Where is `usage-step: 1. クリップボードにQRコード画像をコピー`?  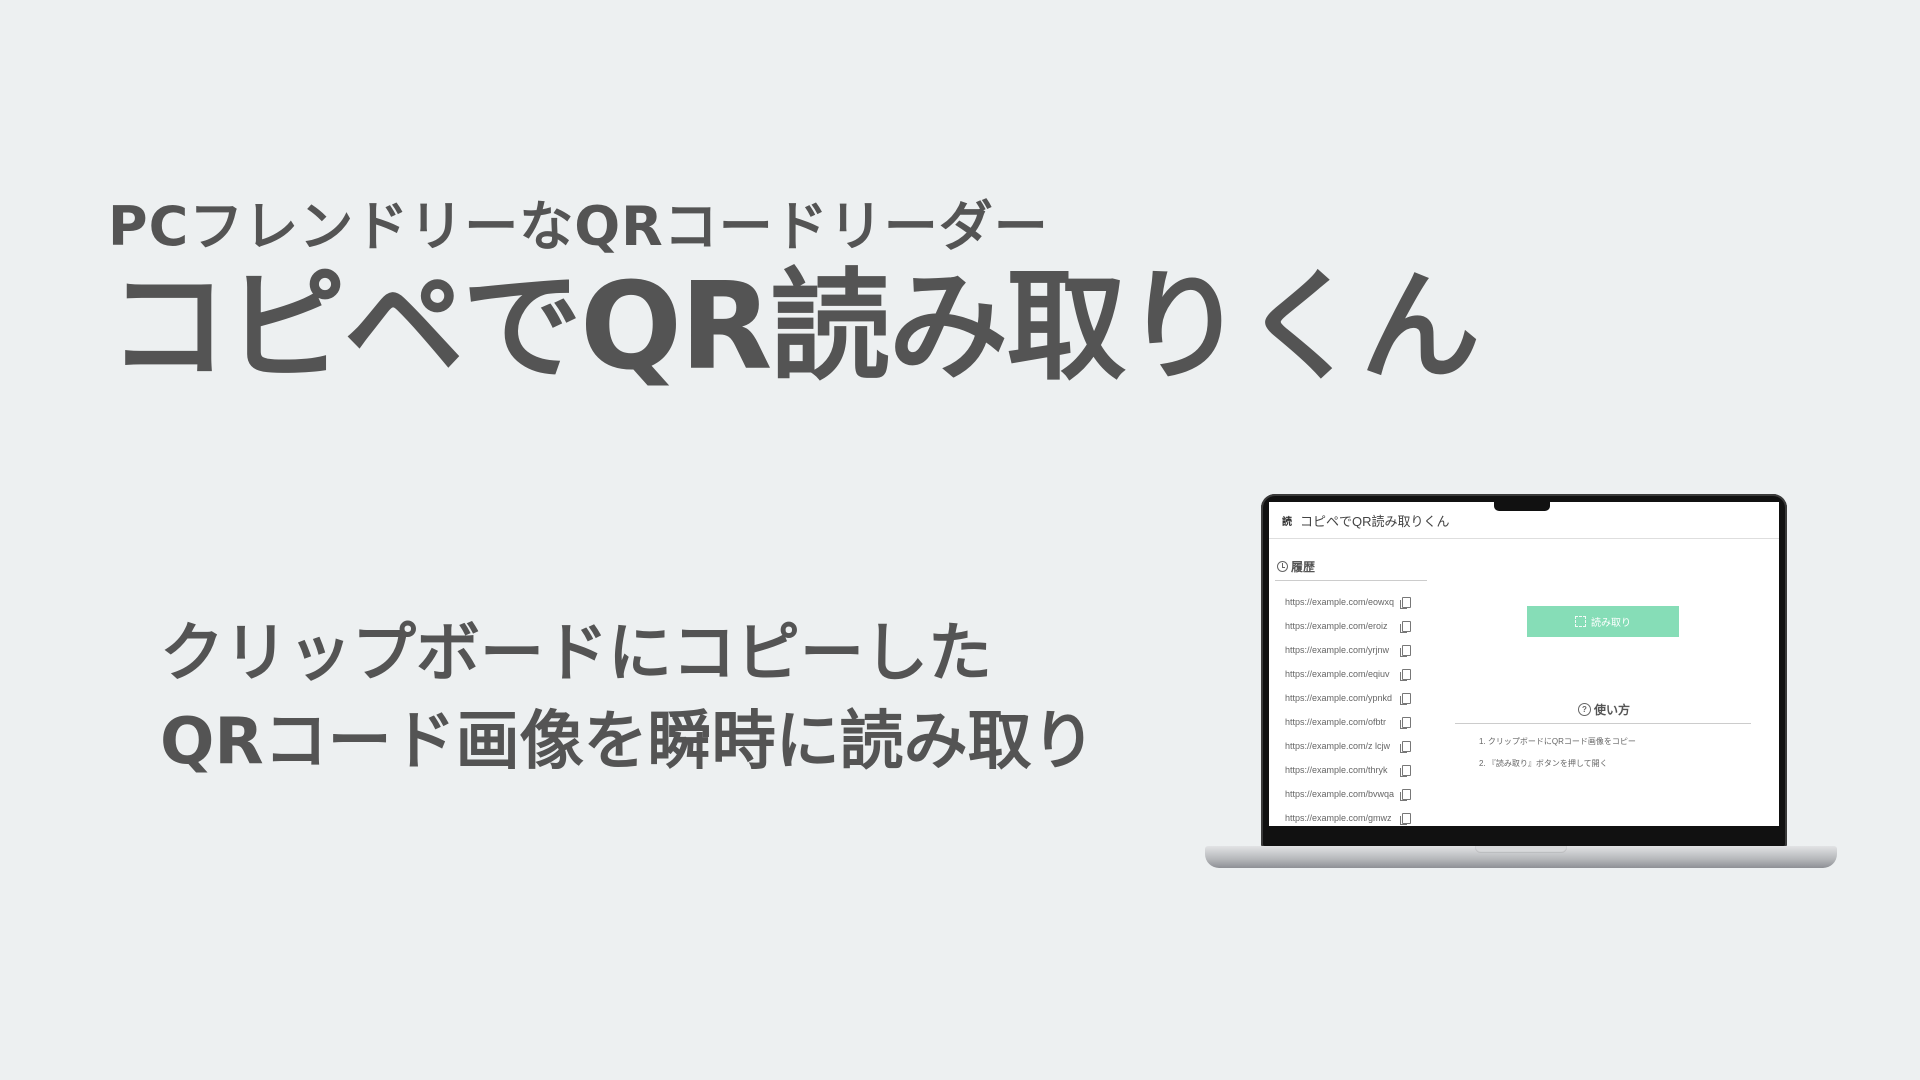
usage-step: 1. クリップボードにQRコード画像をコピー is located at coordinates (1557, 741).